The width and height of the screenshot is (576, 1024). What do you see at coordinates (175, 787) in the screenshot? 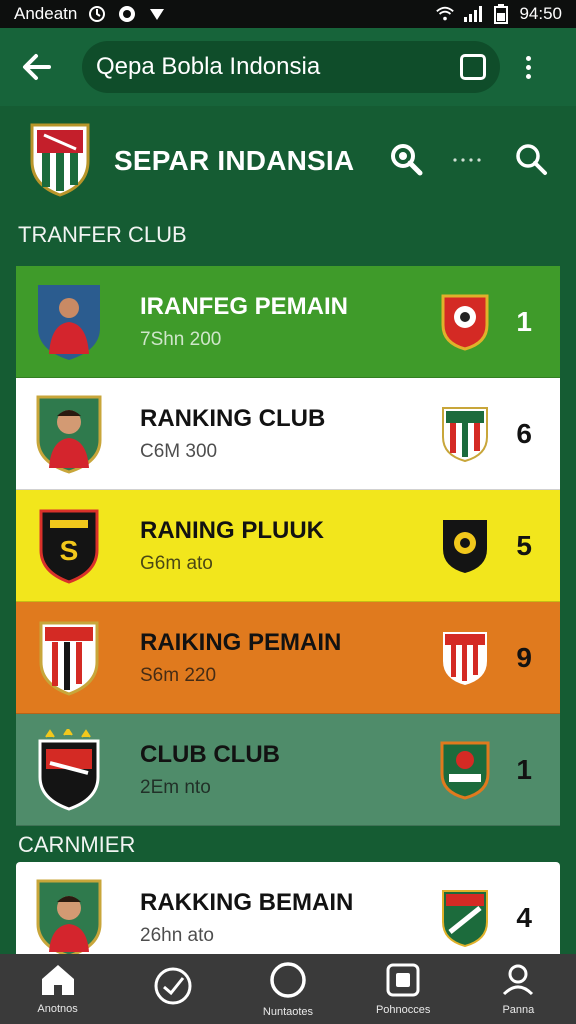
I see `item-subtitle: 2Em nto` at bounding box center [175, 787].